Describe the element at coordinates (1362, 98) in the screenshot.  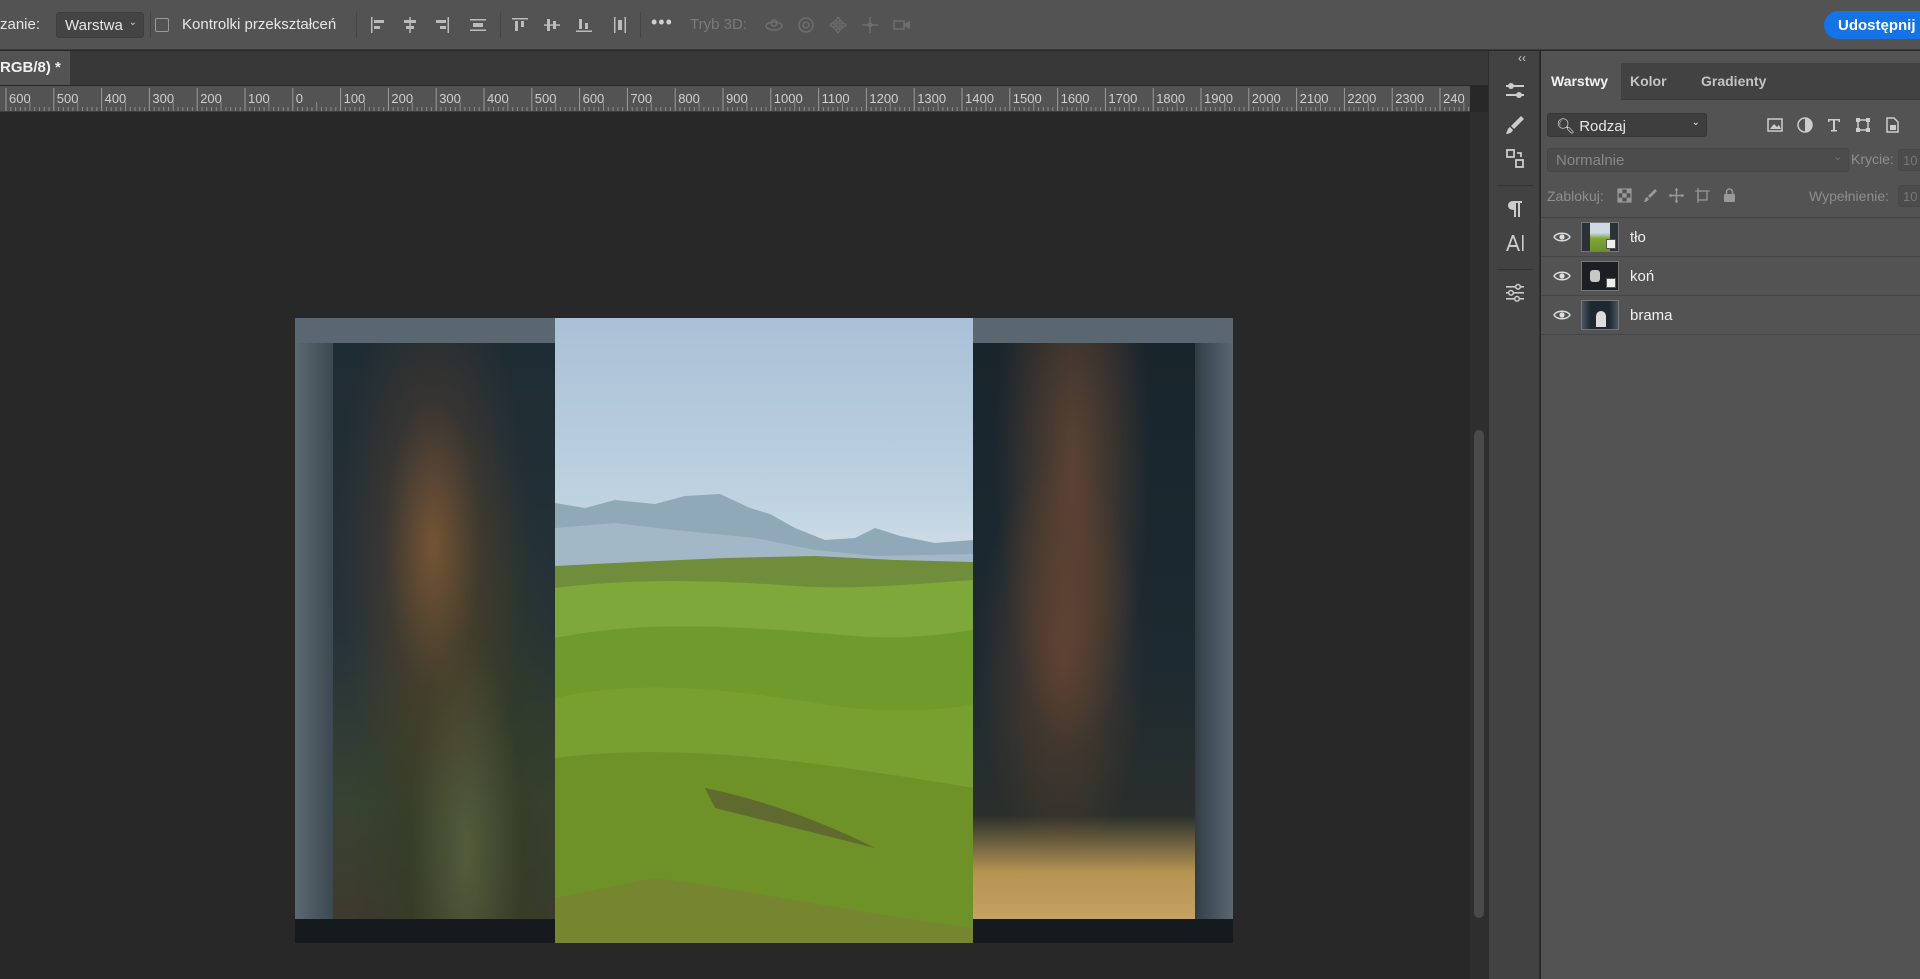
I see `ruler-tick-label: 2200` at that location.